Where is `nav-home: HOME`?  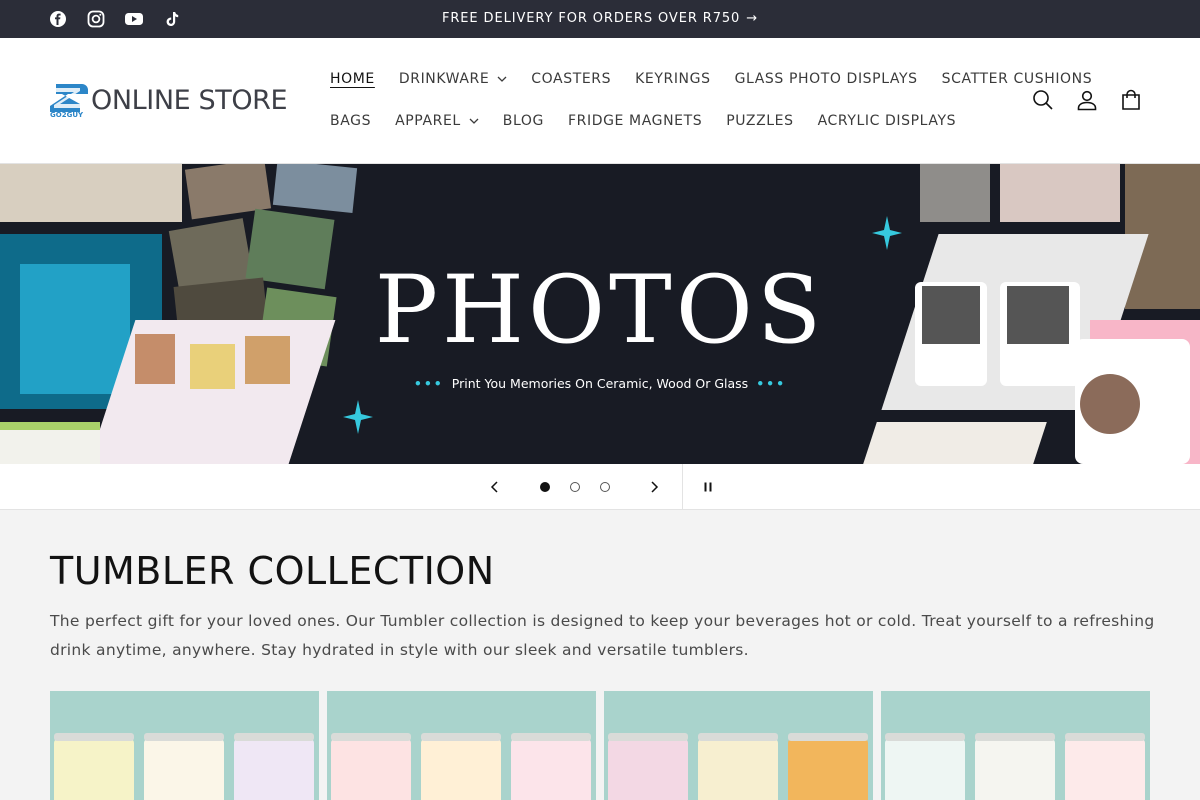
nav-home: HOME is located at coordinates (352, 79).